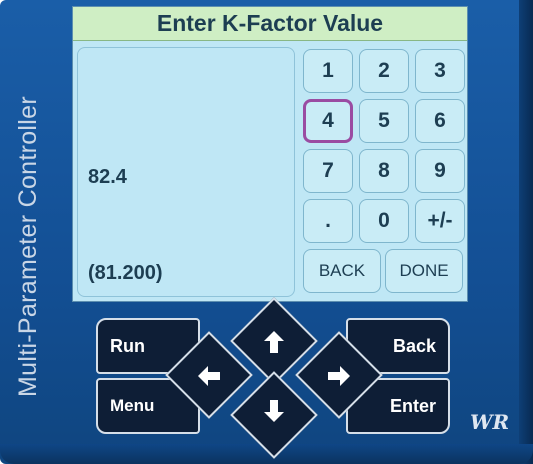 This screenshot has width=533, height=464. What do you see at coordinates (384, 221) in the screenshot?
I see `key-0: 0` at bounding box center [384, 221].